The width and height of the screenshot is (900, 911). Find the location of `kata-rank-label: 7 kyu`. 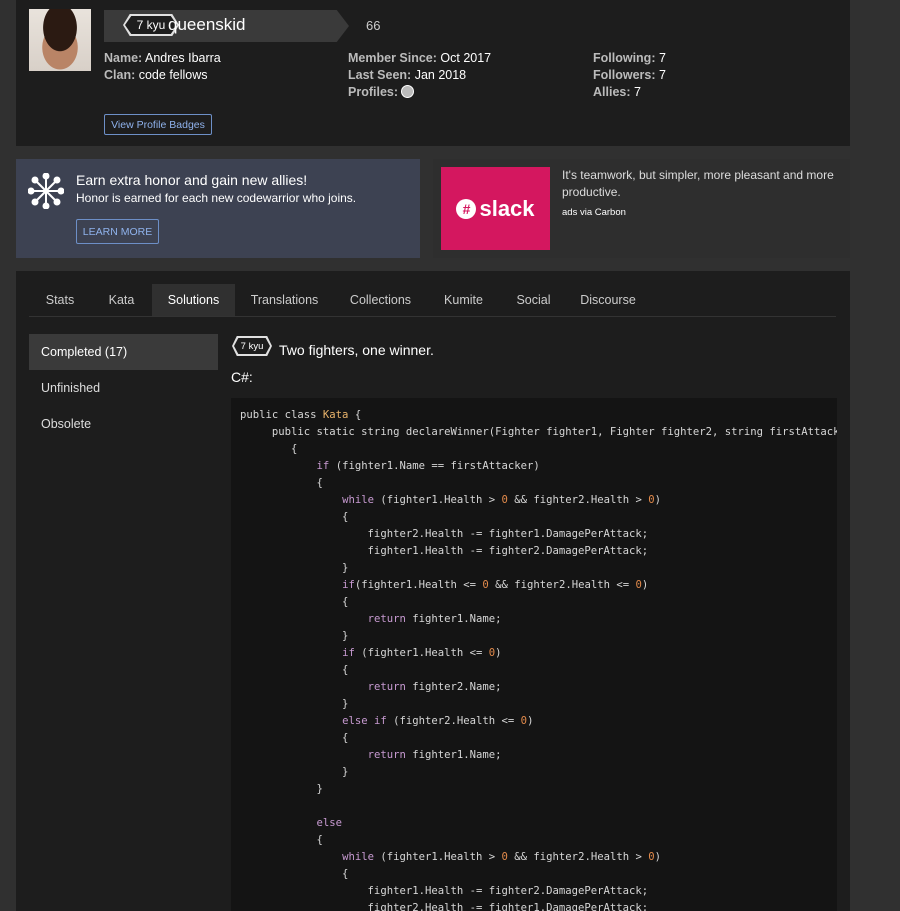

kata-rank-label: 7 kyu is located at coordinates (252, 346).